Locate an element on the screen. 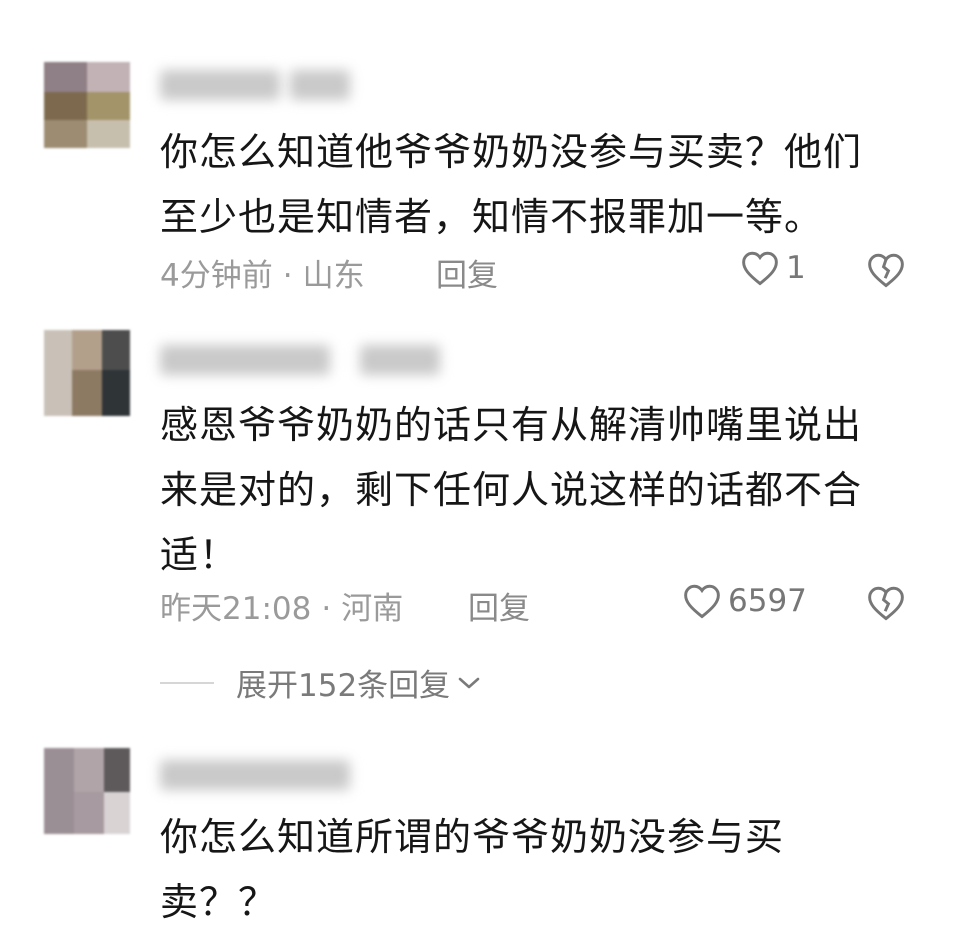 This screenshot has width=960, height=944. comment-text-line: 你怎么知道所谓的爷爷奶奶没参与买 is located at coordinates (472, 837).